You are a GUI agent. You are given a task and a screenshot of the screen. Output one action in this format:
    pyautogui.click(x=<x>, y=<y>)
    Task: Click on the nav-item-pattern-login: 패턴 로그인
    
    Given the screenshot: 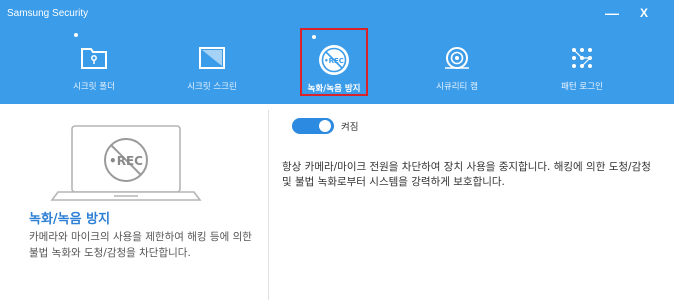 What is the action you would take?
    pyautogui.click(x=582, y=63)
    